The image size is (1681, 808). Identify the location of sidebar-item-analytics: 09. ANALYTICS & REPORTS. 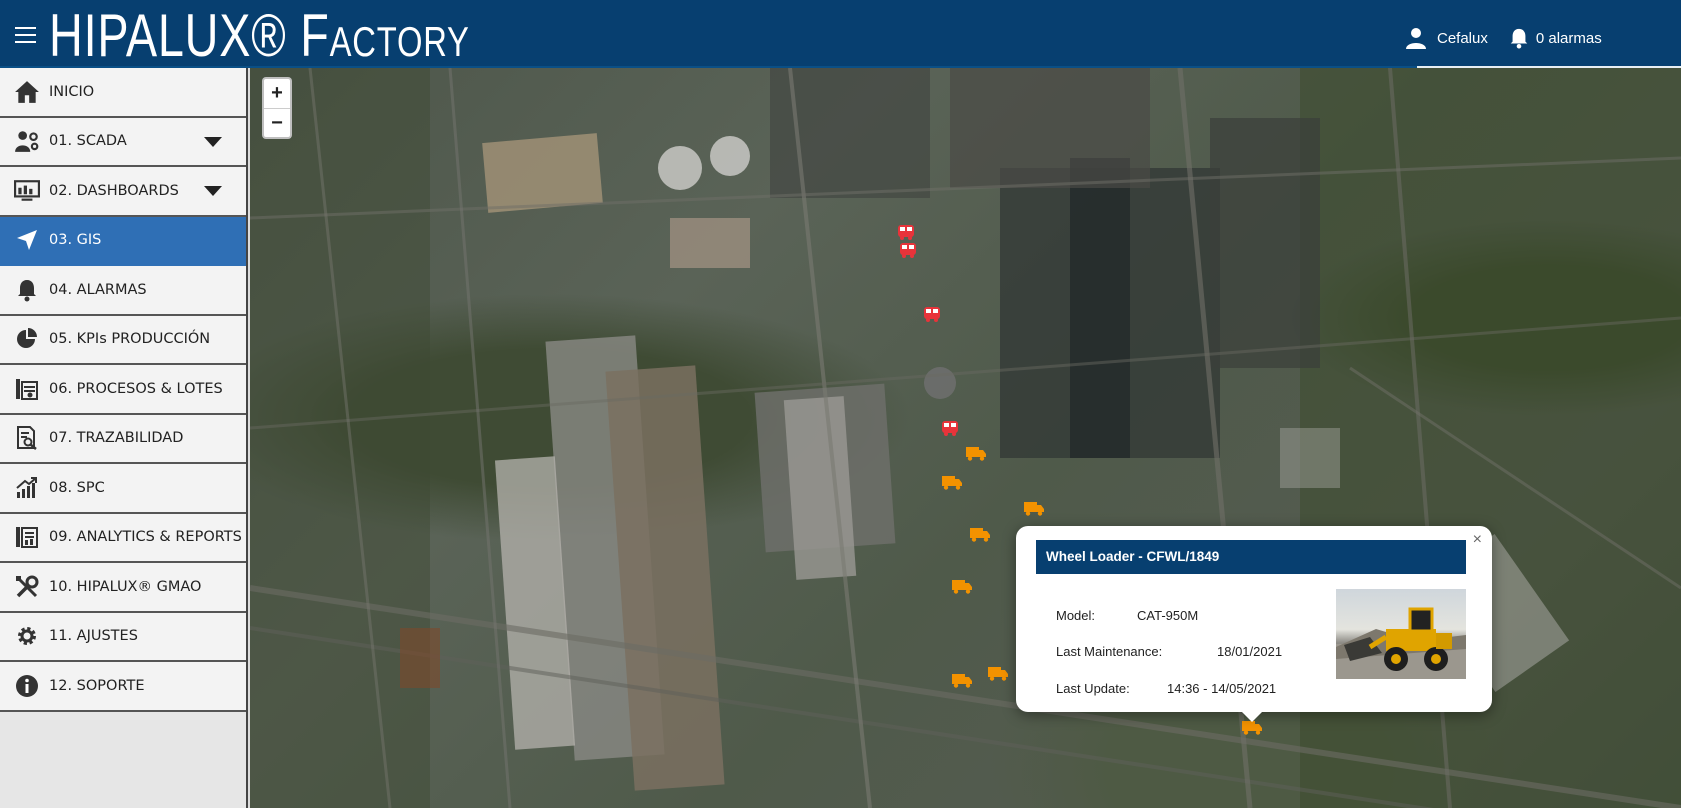
(123, 538).